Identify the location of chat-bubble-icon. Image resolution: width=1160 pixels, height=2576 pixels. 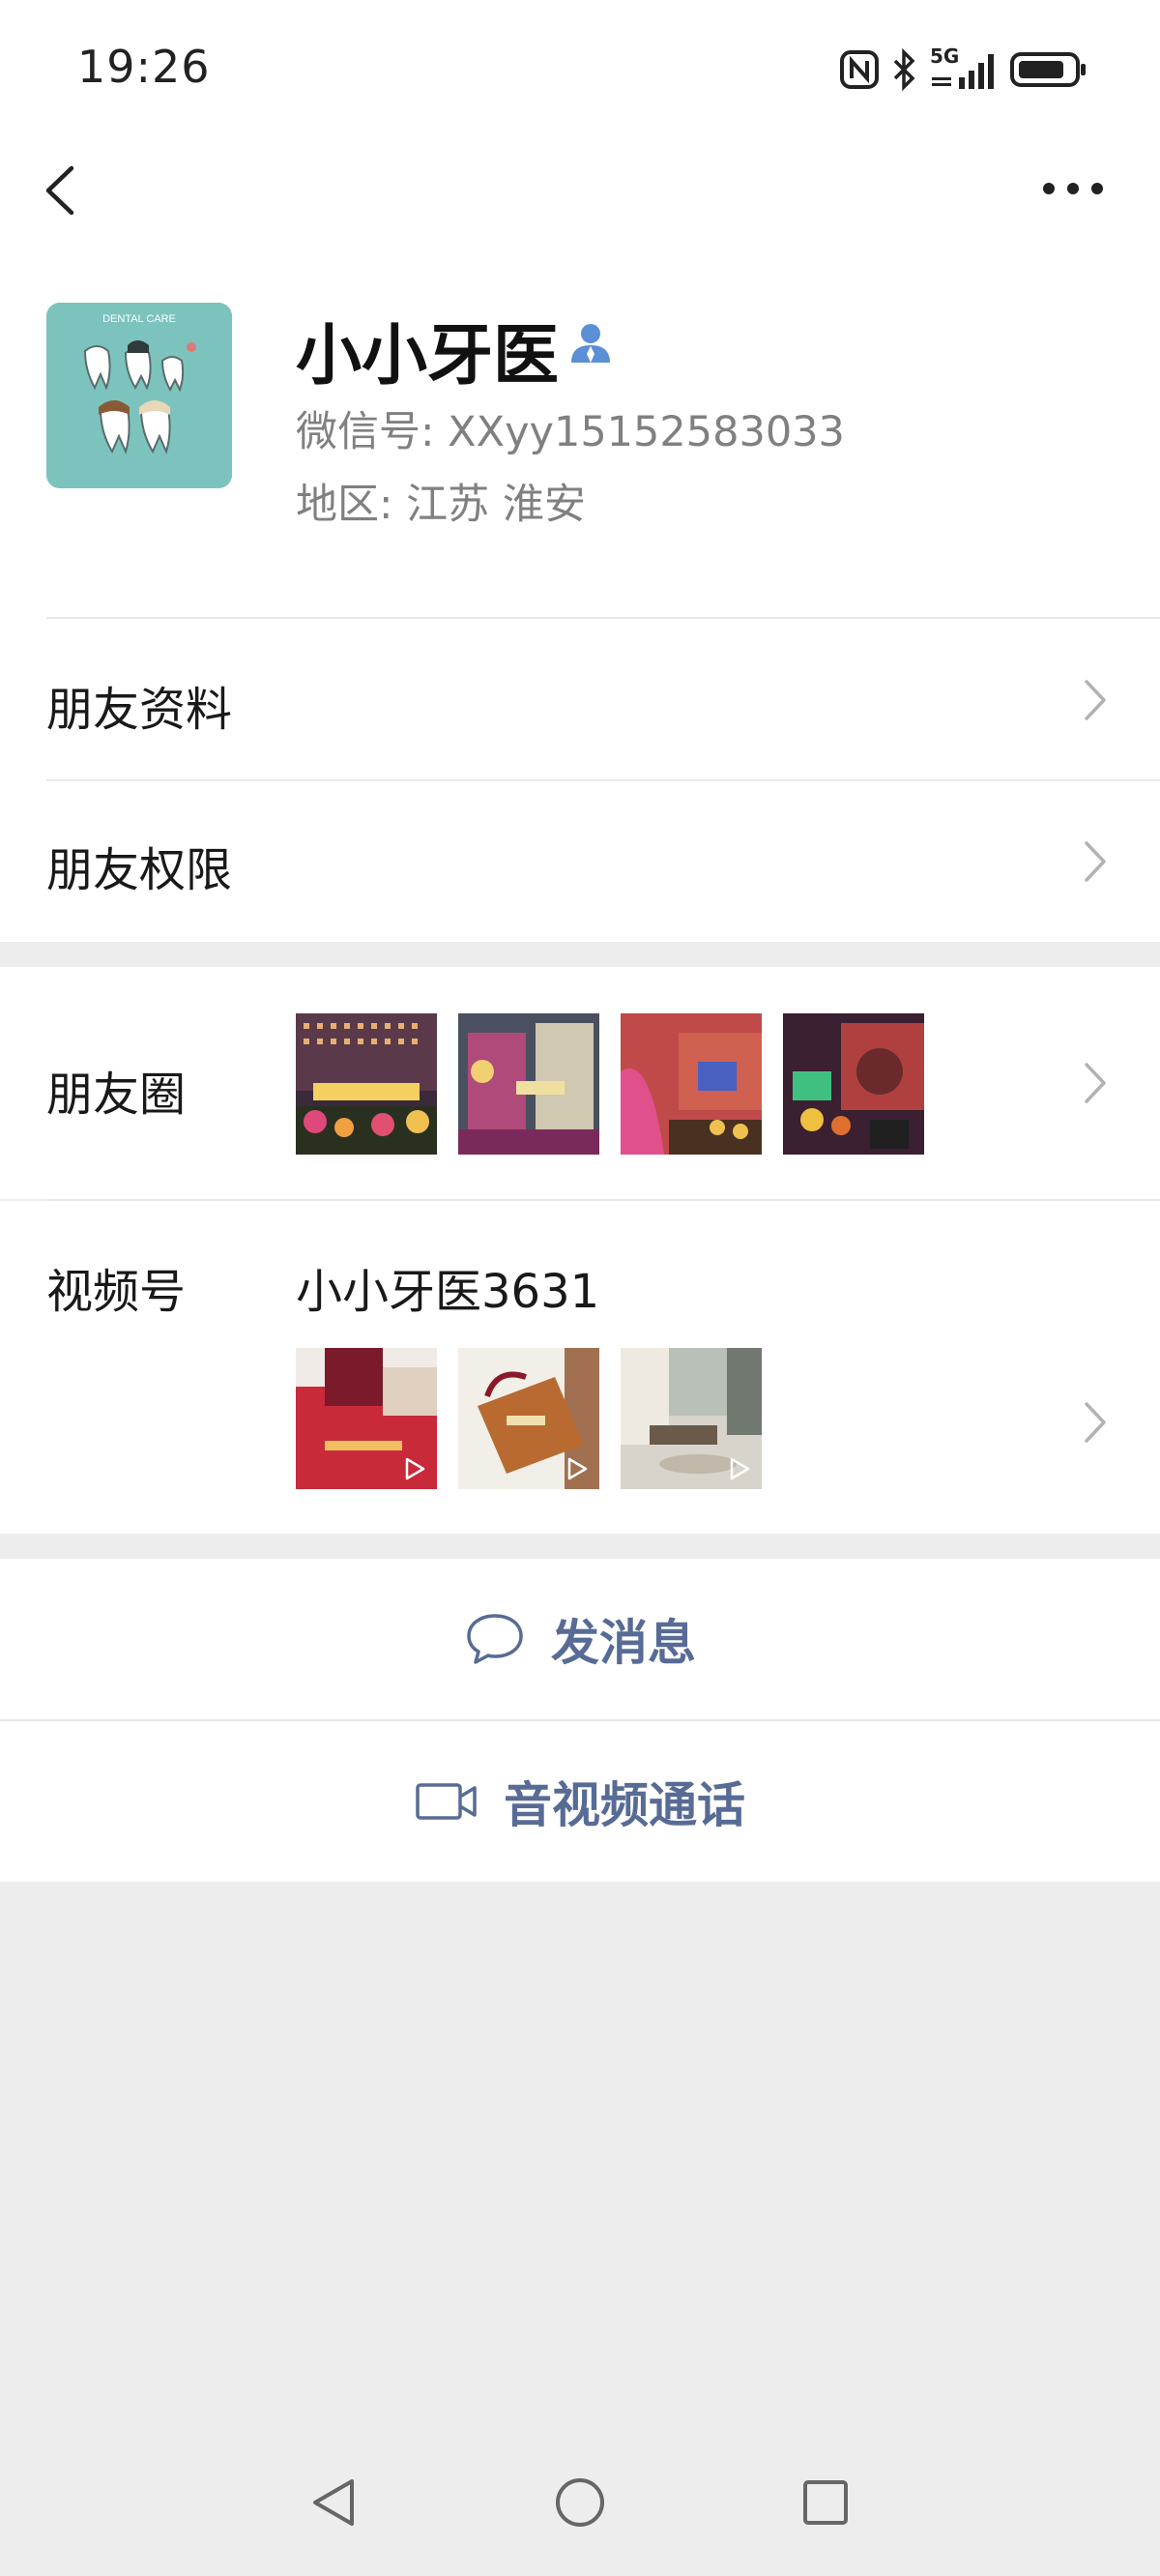
(495, 1639).